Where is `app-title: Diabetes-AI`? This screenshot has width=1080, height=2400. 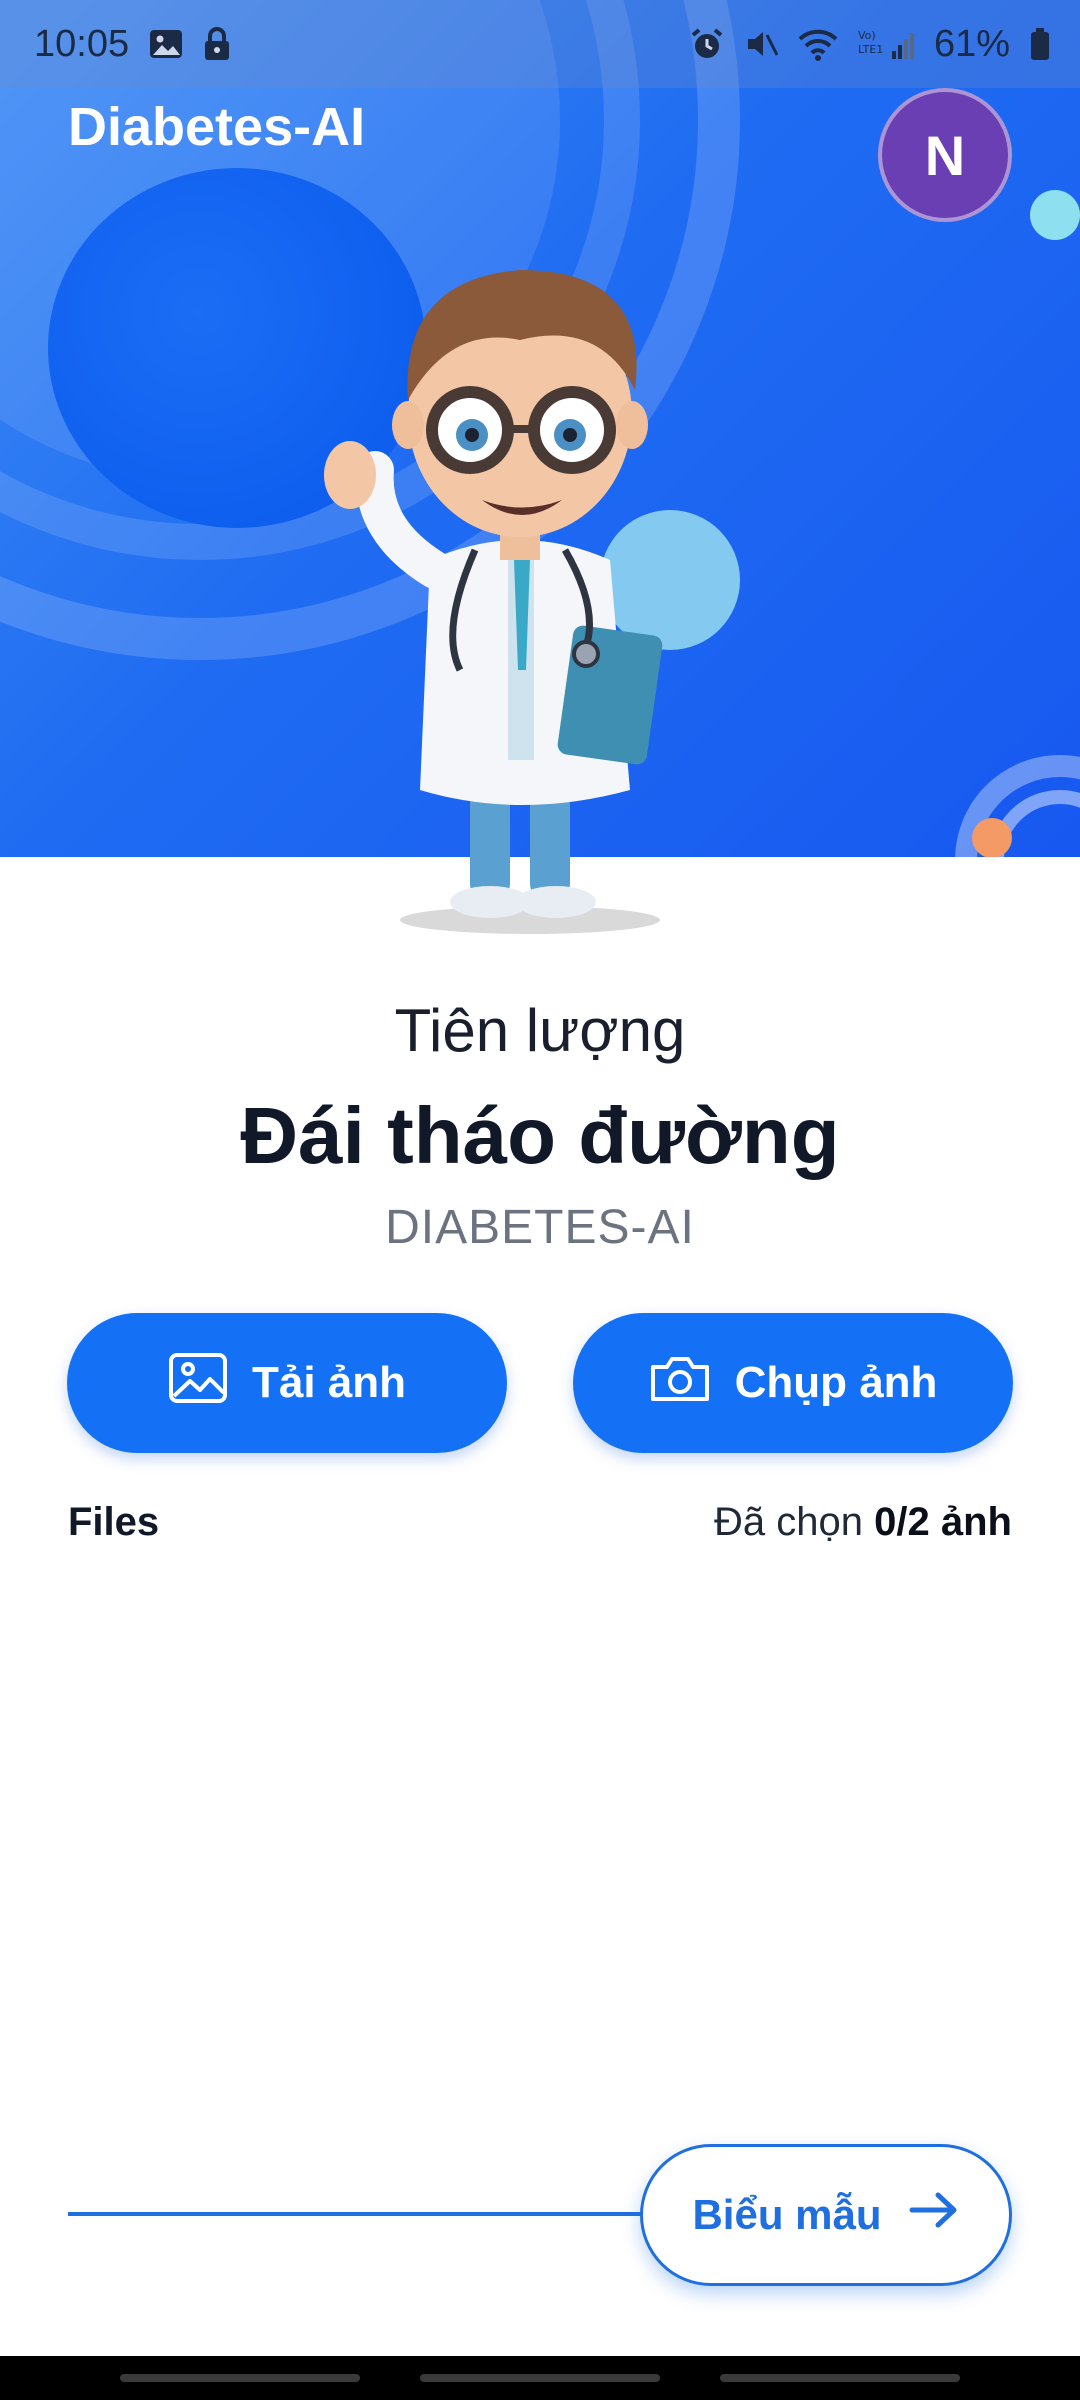 app-title: Diabetes-AI is located at coordinates (217, 127).